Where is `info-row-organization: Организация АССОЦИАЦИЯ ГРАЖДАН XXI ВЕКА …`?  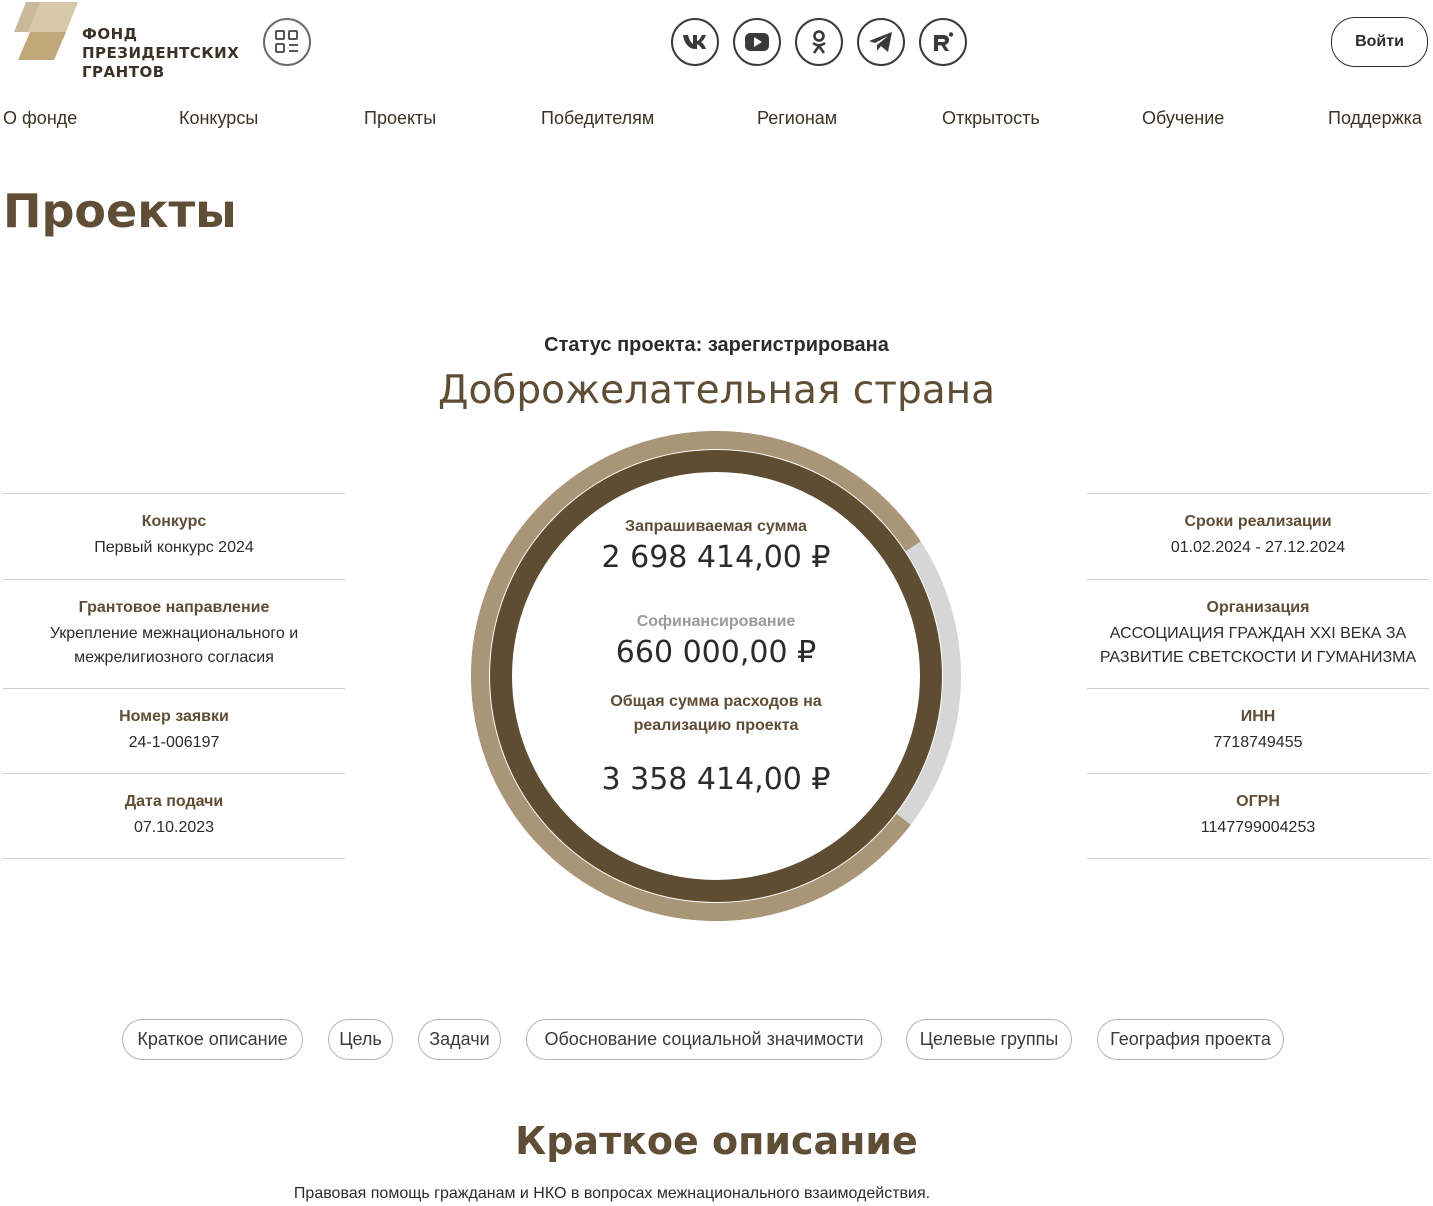 info-row-organization: Организация АССОЦИАЦИЯ ГРАЖДАН XXI ВЕКА … is located at coordinates (1258, 633).